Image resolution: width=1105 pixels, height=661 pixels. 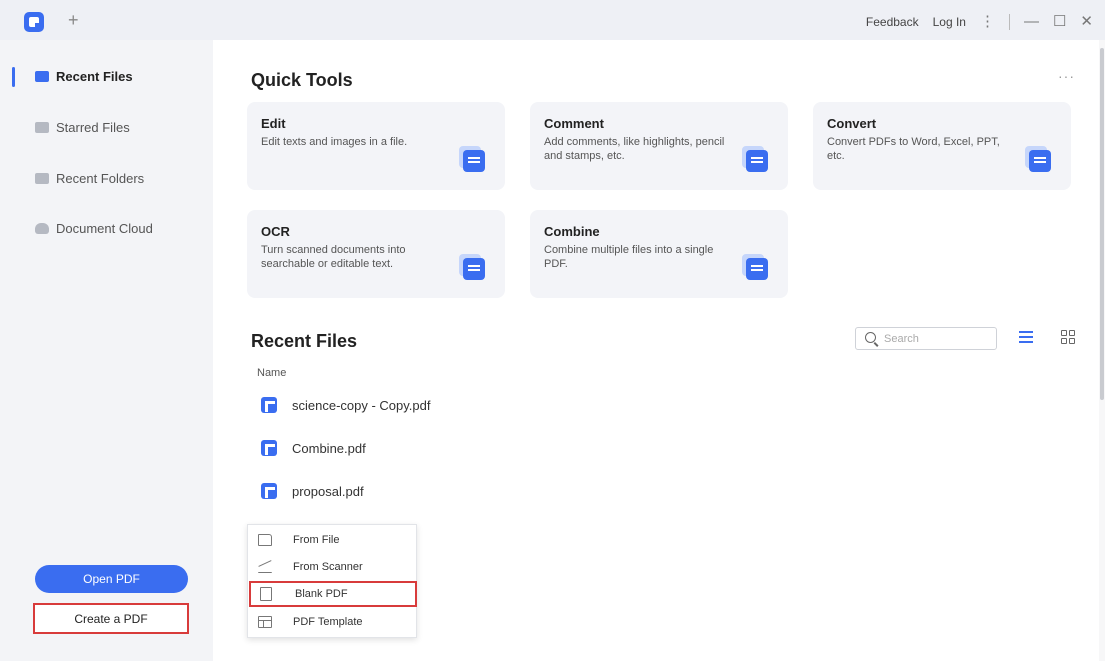 I want to click on tool-description: Convert PDFs to Word, Excel, PPT, etc., so click(x=913, y=149).